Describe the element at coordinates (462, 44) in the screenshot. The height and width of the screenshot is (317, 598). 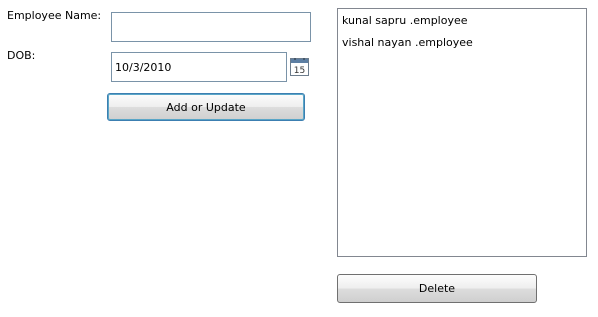
I see `list-item: vishal nayan .employee` at that location.